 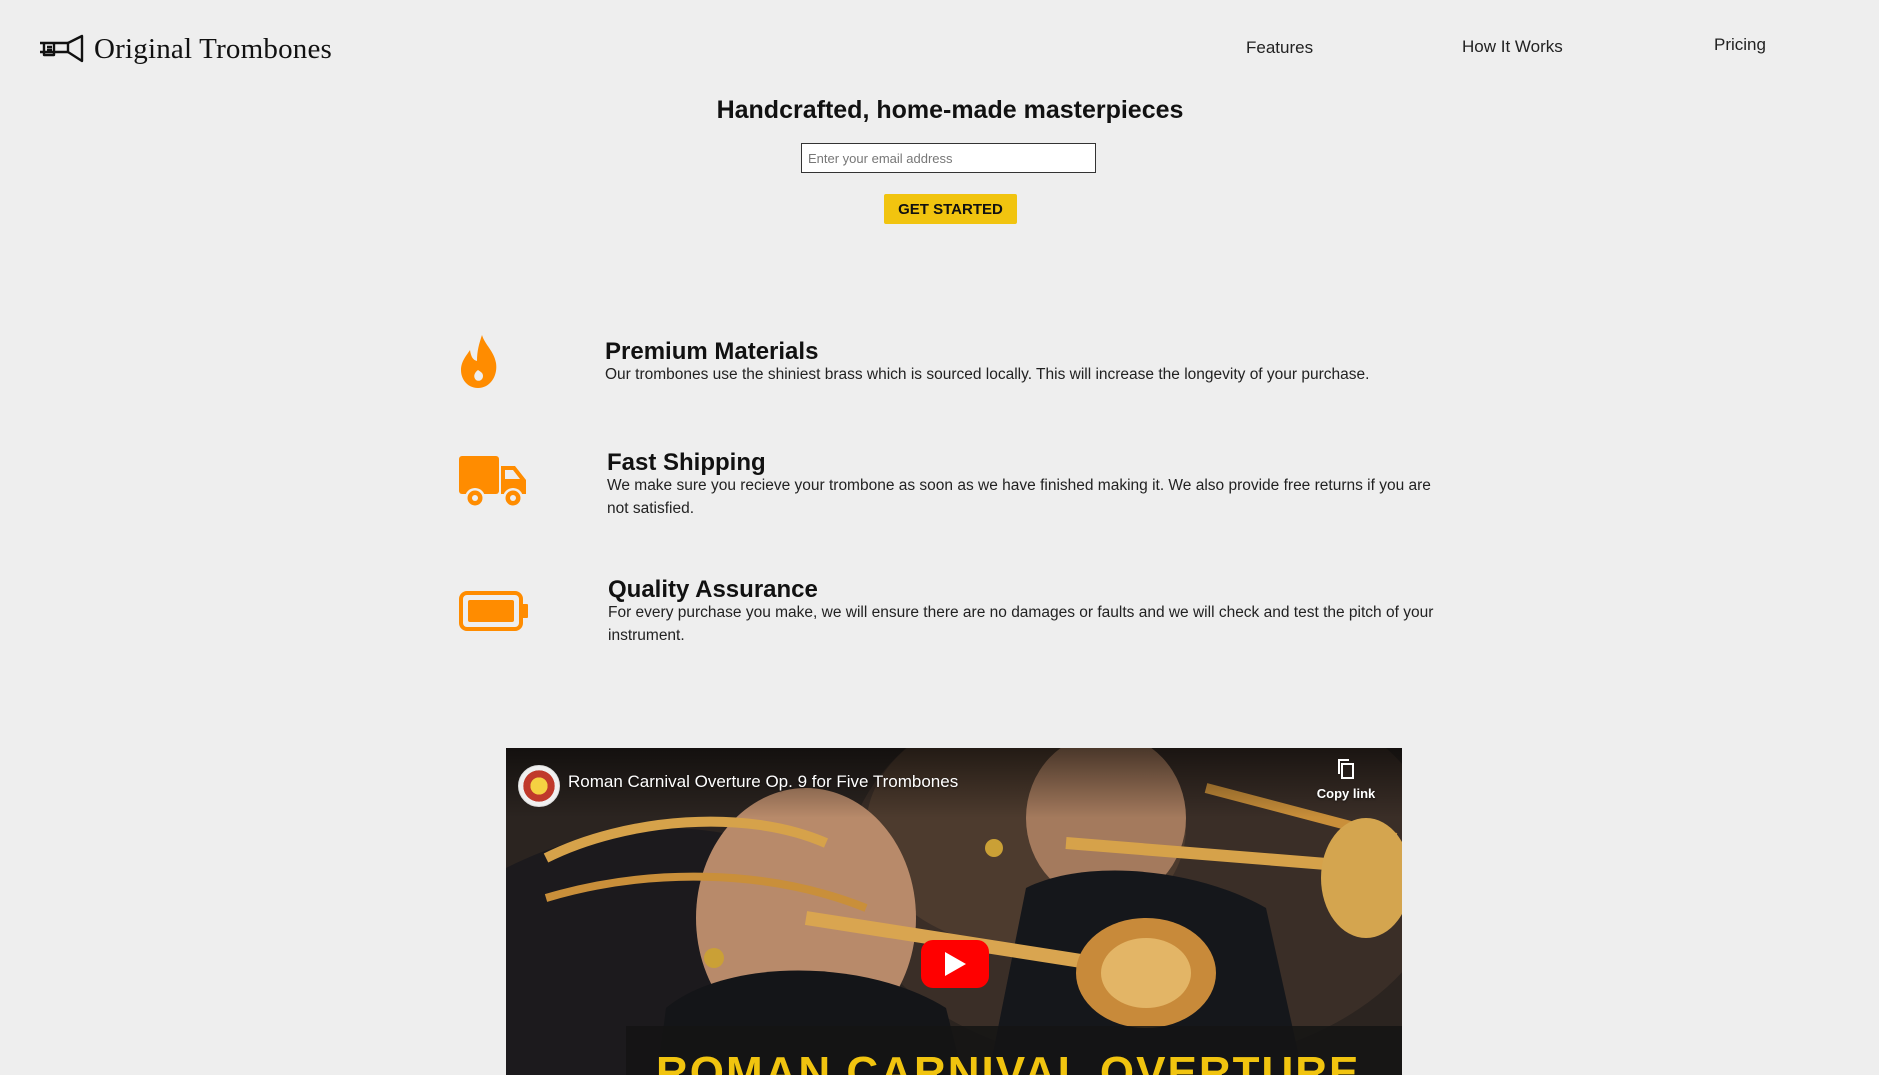 What do you see at coordinates (493, 611) in the screenshot?
I see `battery-icon` at bounding box center [493, 611].